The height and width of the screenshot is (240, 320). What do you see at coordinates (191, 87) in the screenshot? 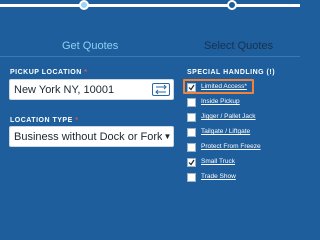
I see `limited-access-checkbox` at bounding box center [191, 87].